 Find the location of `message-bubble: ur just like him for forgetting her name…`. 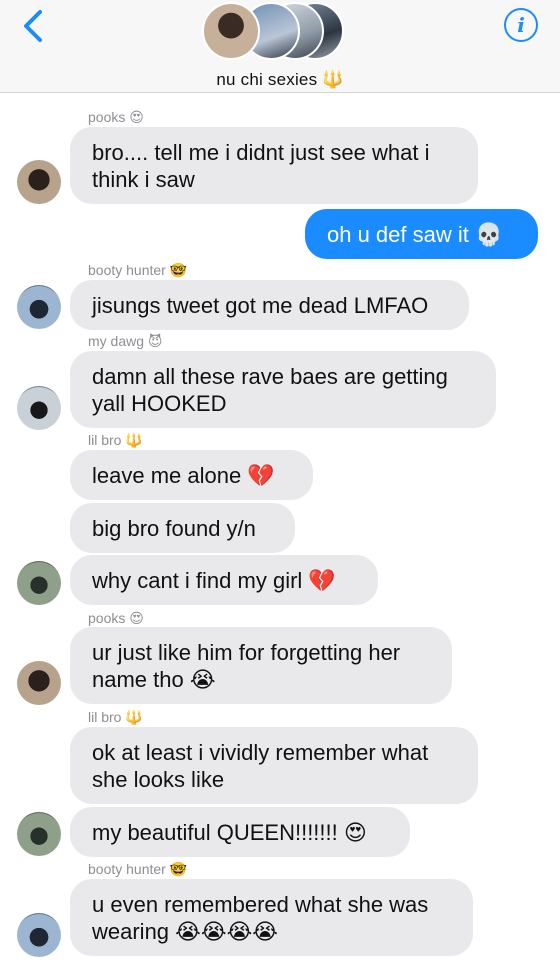

message-bubble: ur just like him for forgetting her name… is located at coordinates (261, 665).